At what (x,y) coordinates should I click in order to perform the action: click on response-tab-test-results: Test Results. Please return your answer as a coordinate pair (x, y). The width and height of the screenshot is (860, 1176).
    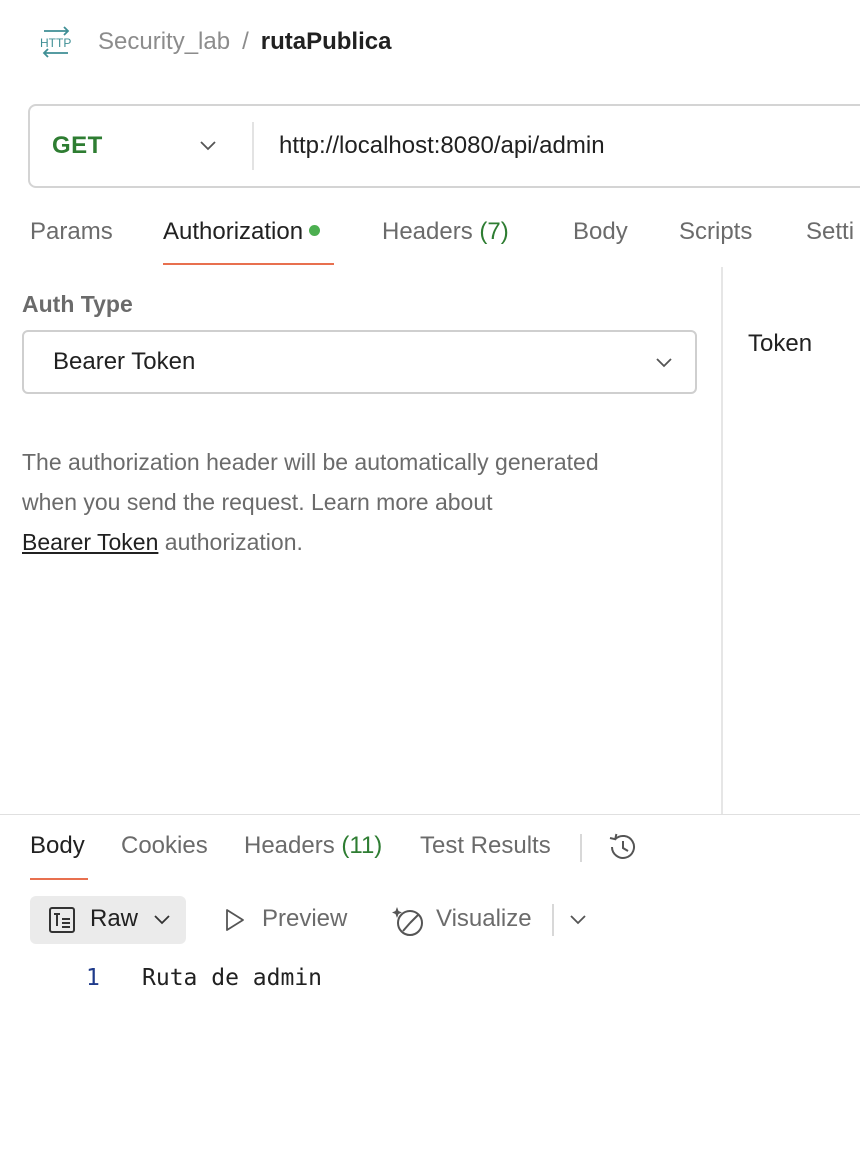
    Looking at the image, I should click on (485, 846).